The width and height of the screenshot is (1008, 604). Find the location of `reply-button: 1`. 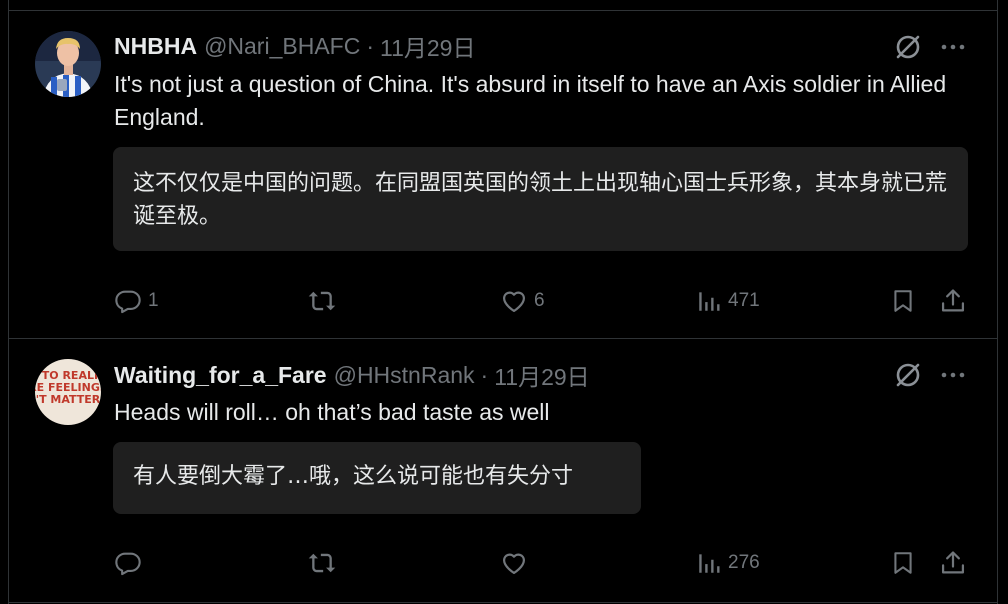

reply-button: 1 is located at coordinates (136, 301).